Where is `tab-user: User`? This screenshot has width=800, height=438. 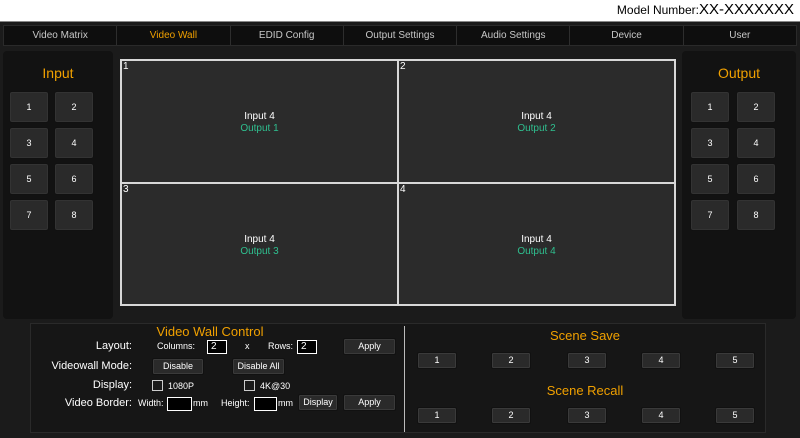
tab-user: User is located at coordinates (740, 35).